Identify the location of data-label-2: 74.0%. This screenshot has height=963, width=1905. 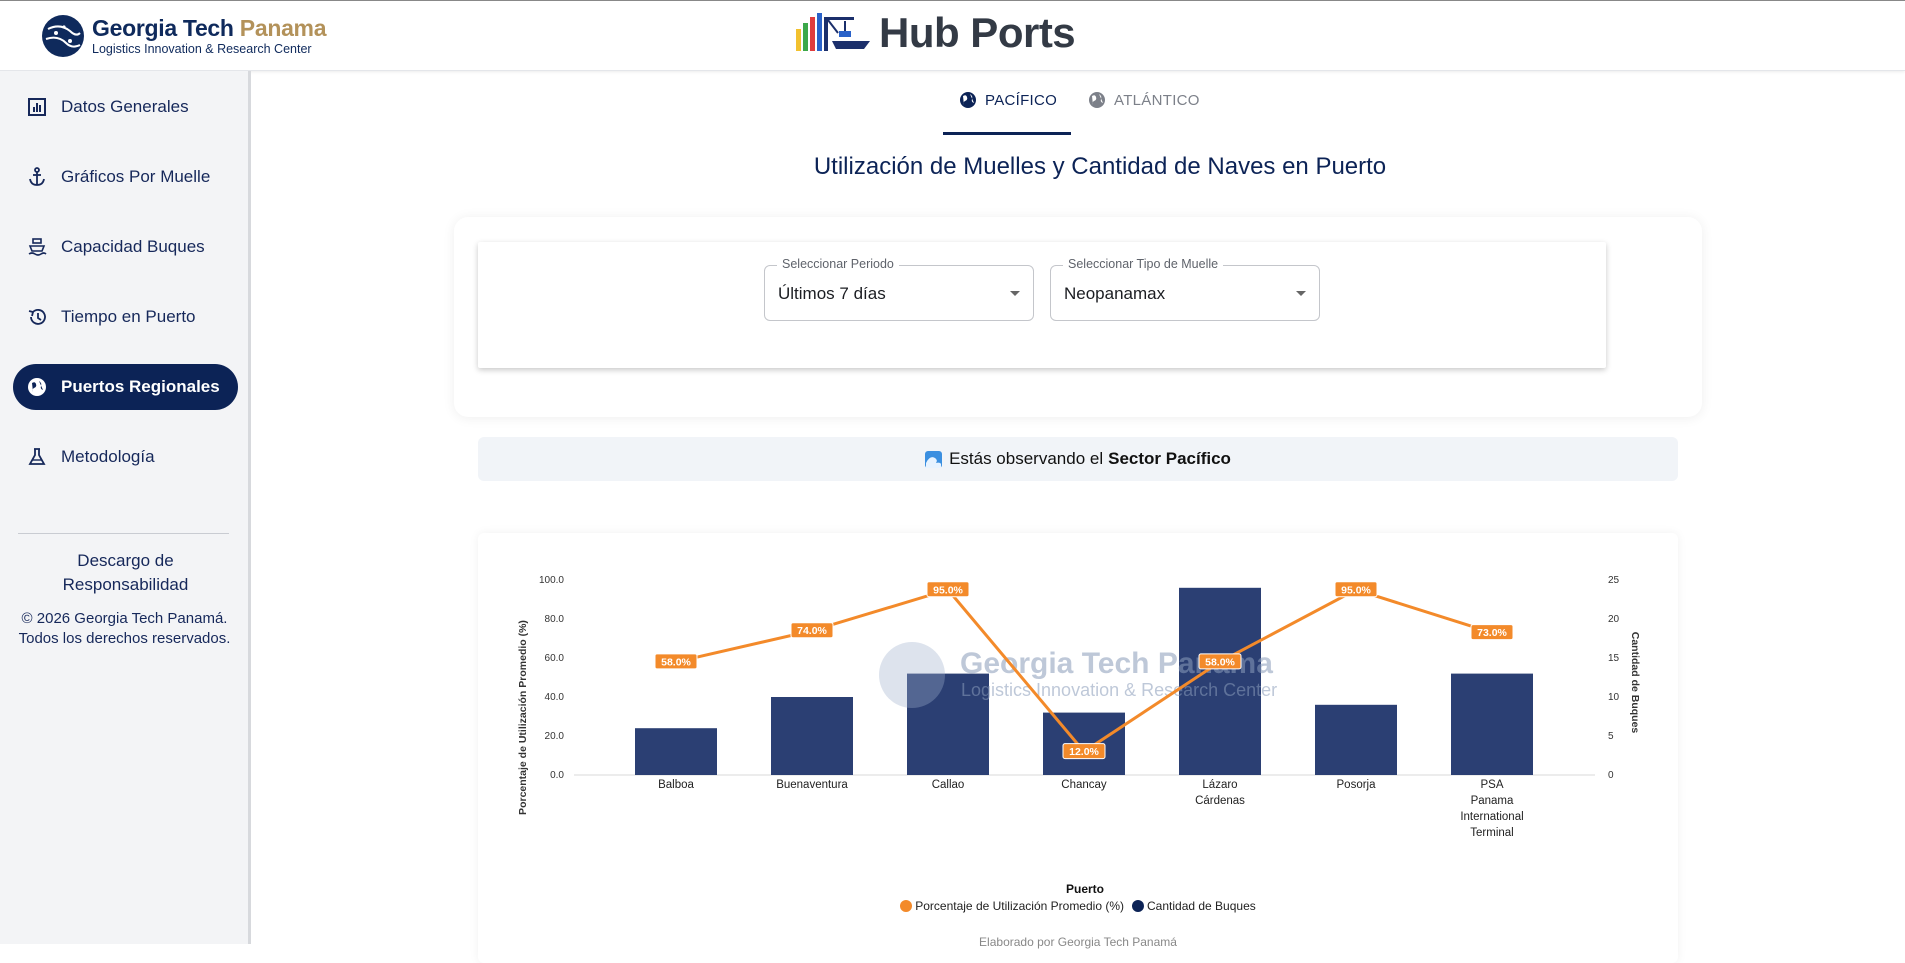
(812, 631).